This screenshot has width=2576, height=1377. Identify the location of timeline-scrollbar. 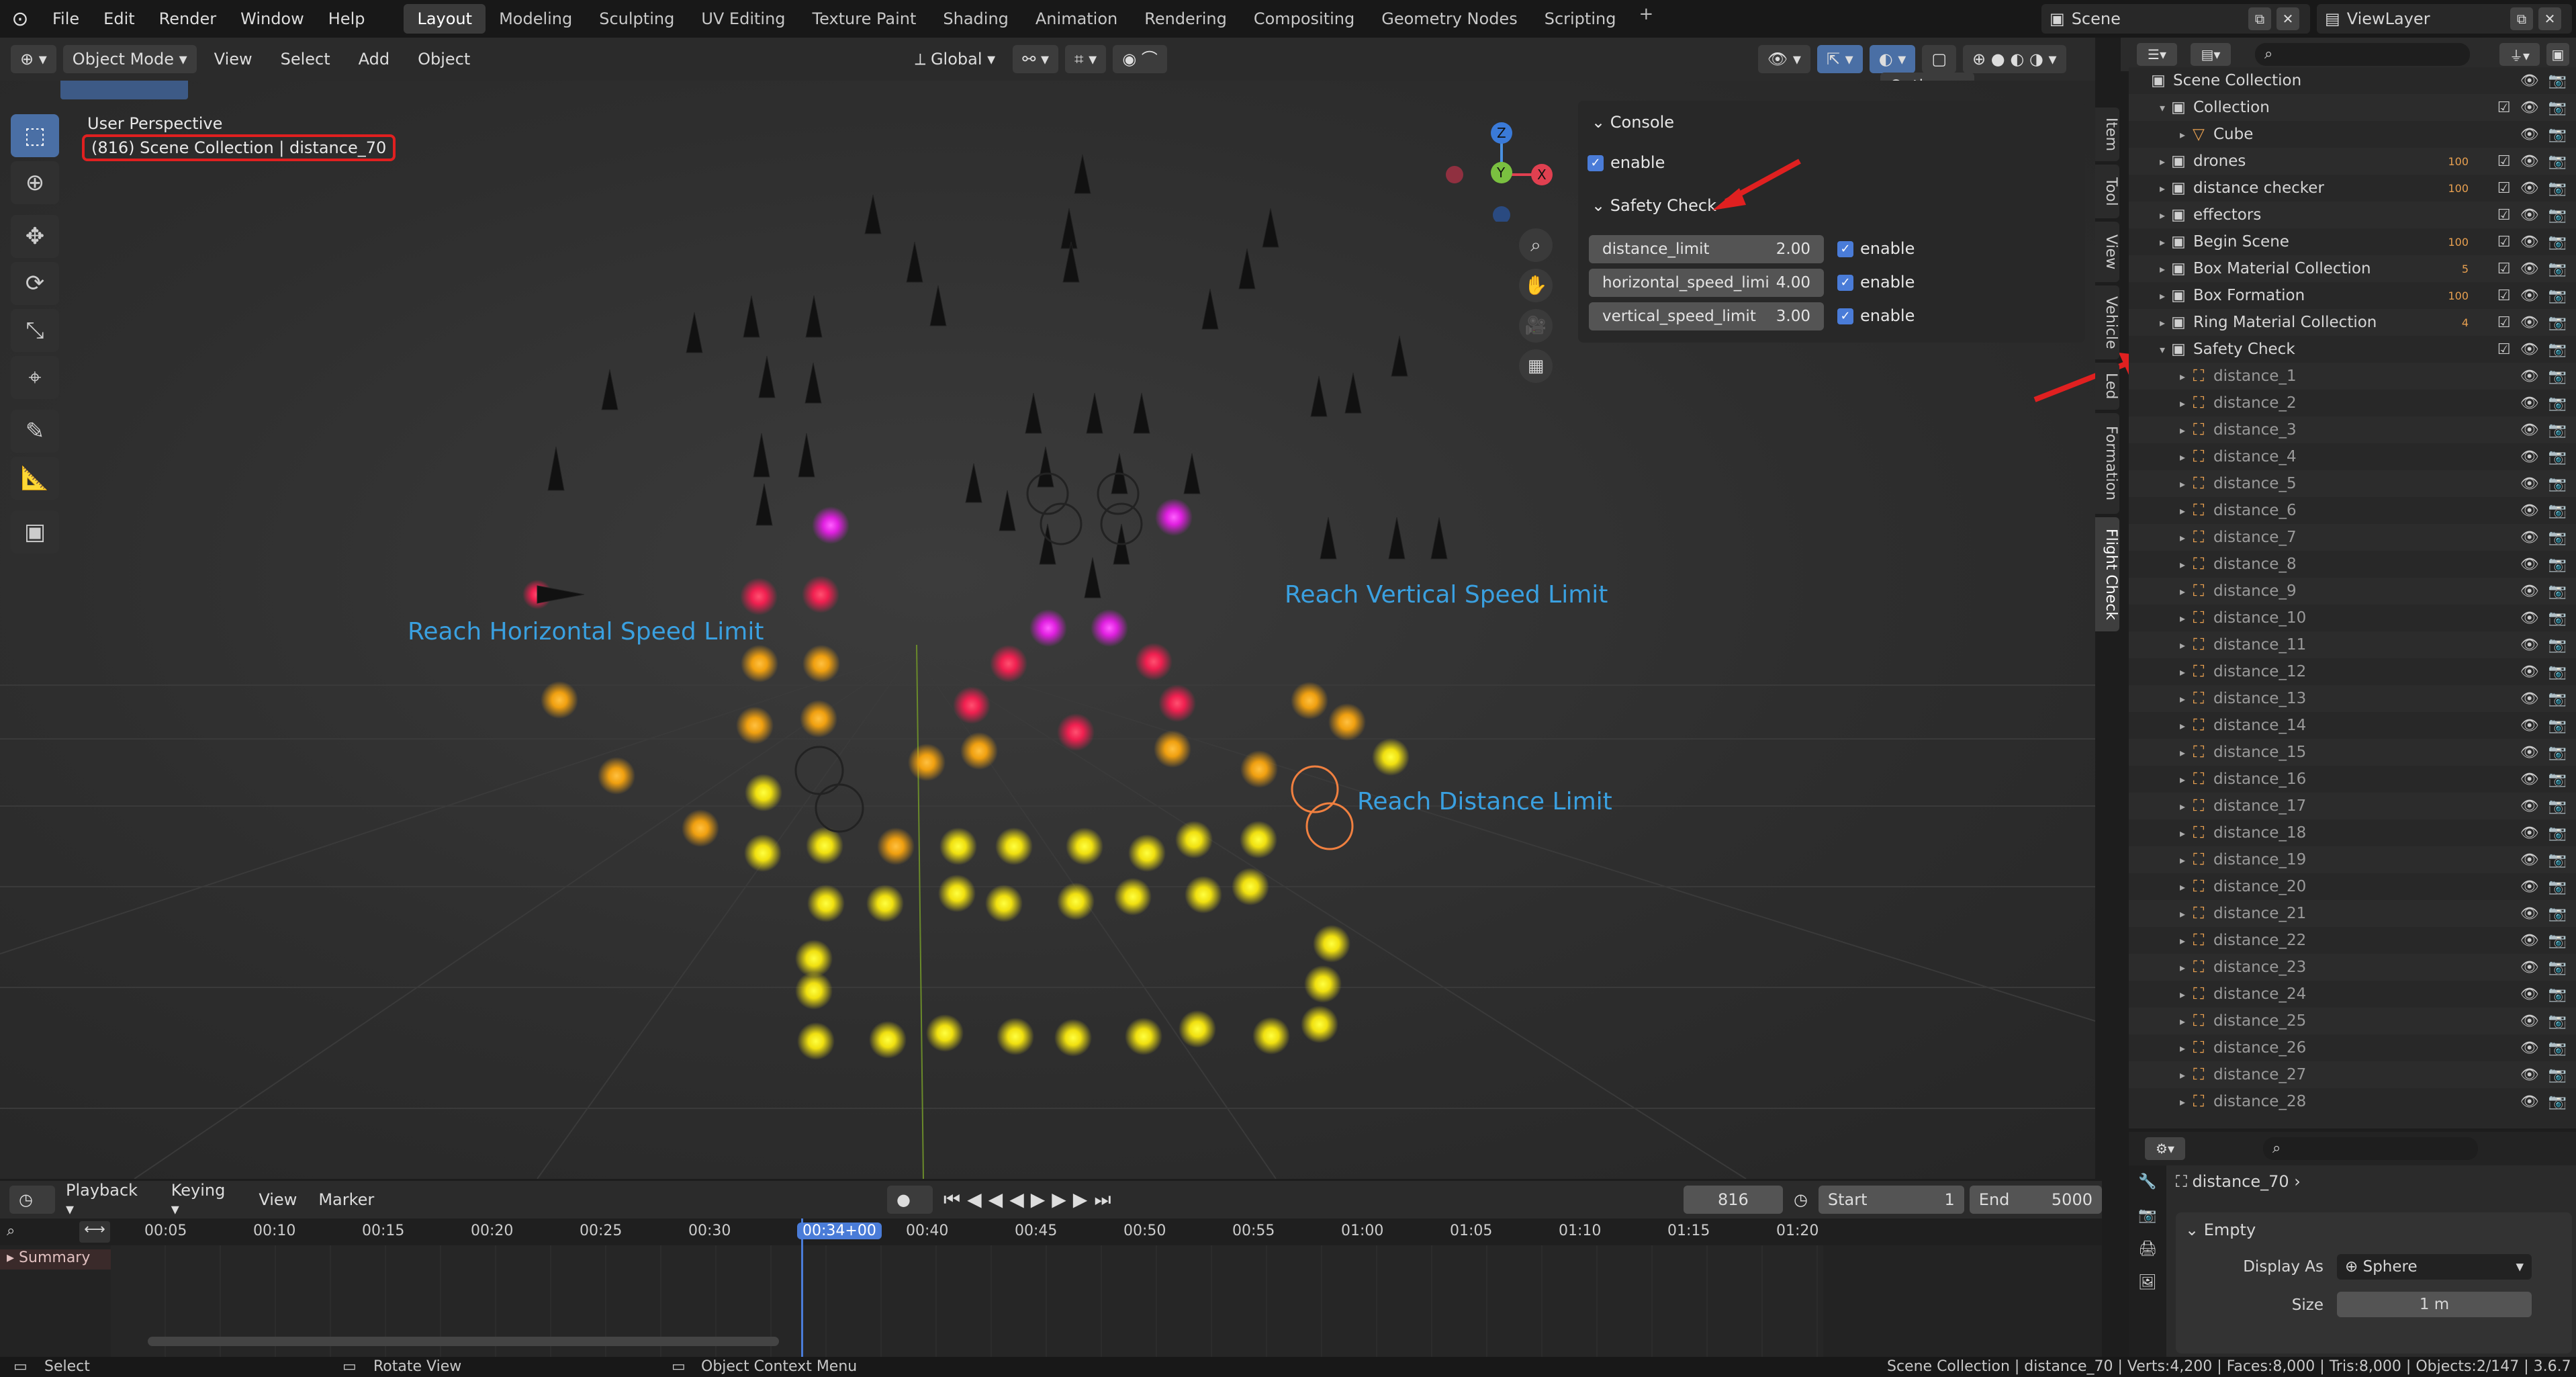
(463, 1341).